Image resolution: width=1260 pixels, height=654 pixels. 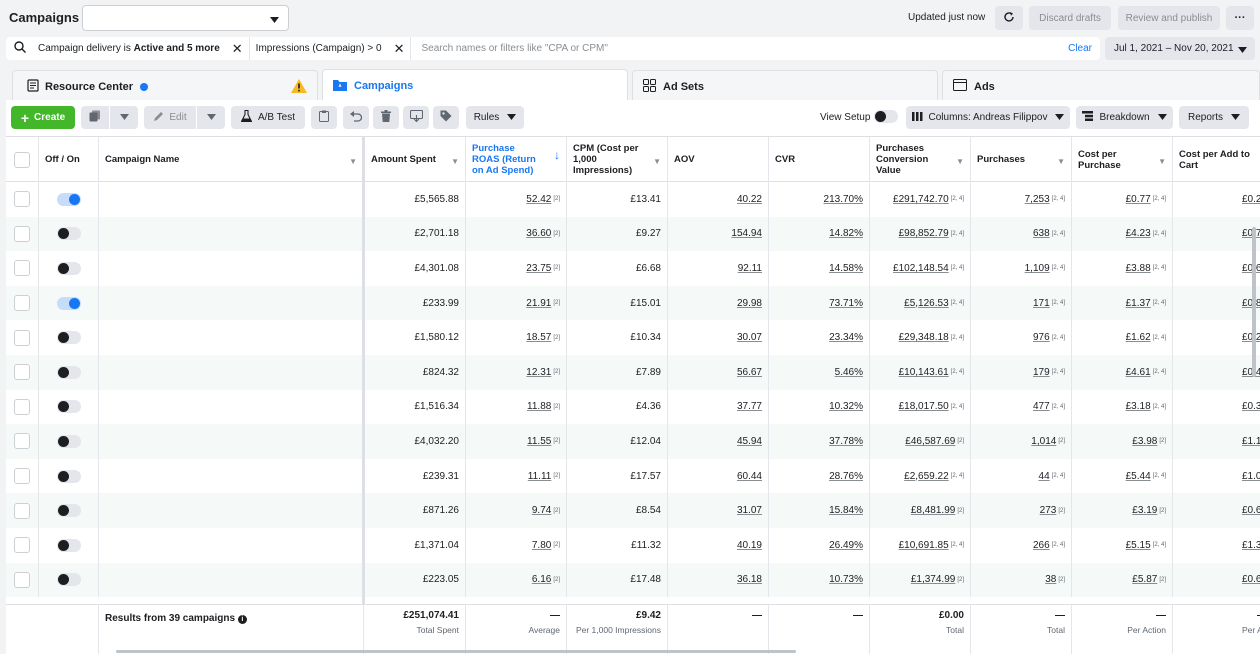 What do you see at coordinates (1021, 234) in the screenshot?
I see `cell-purch: 638 [2, 4]` at bounding box center [1021, 234].